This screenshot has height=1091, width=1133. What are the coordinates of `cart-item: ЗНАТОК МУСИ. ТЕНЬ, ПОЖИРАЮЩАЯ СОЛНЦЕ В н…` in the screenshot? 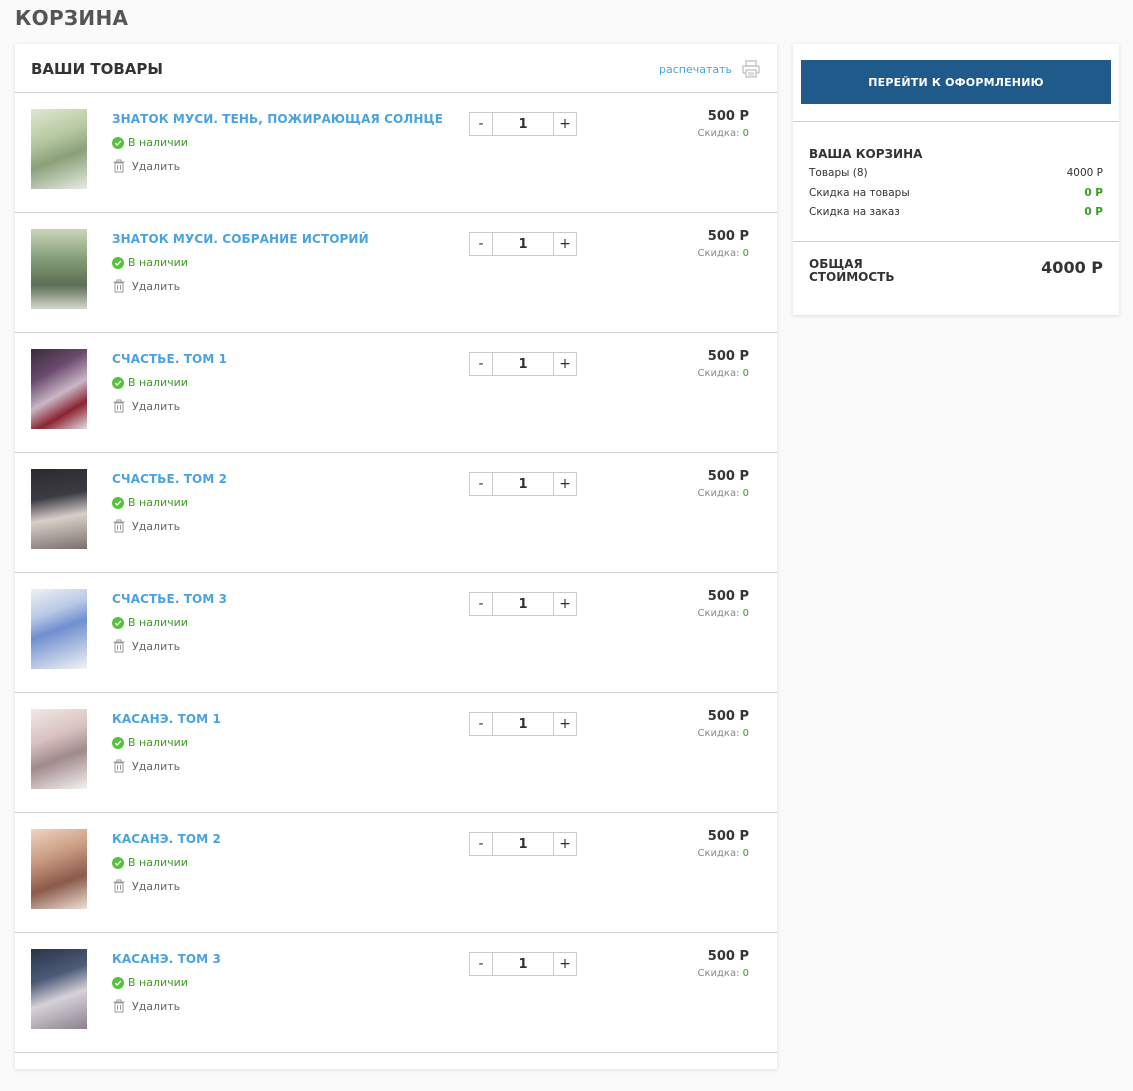 It's located at (396, 153).